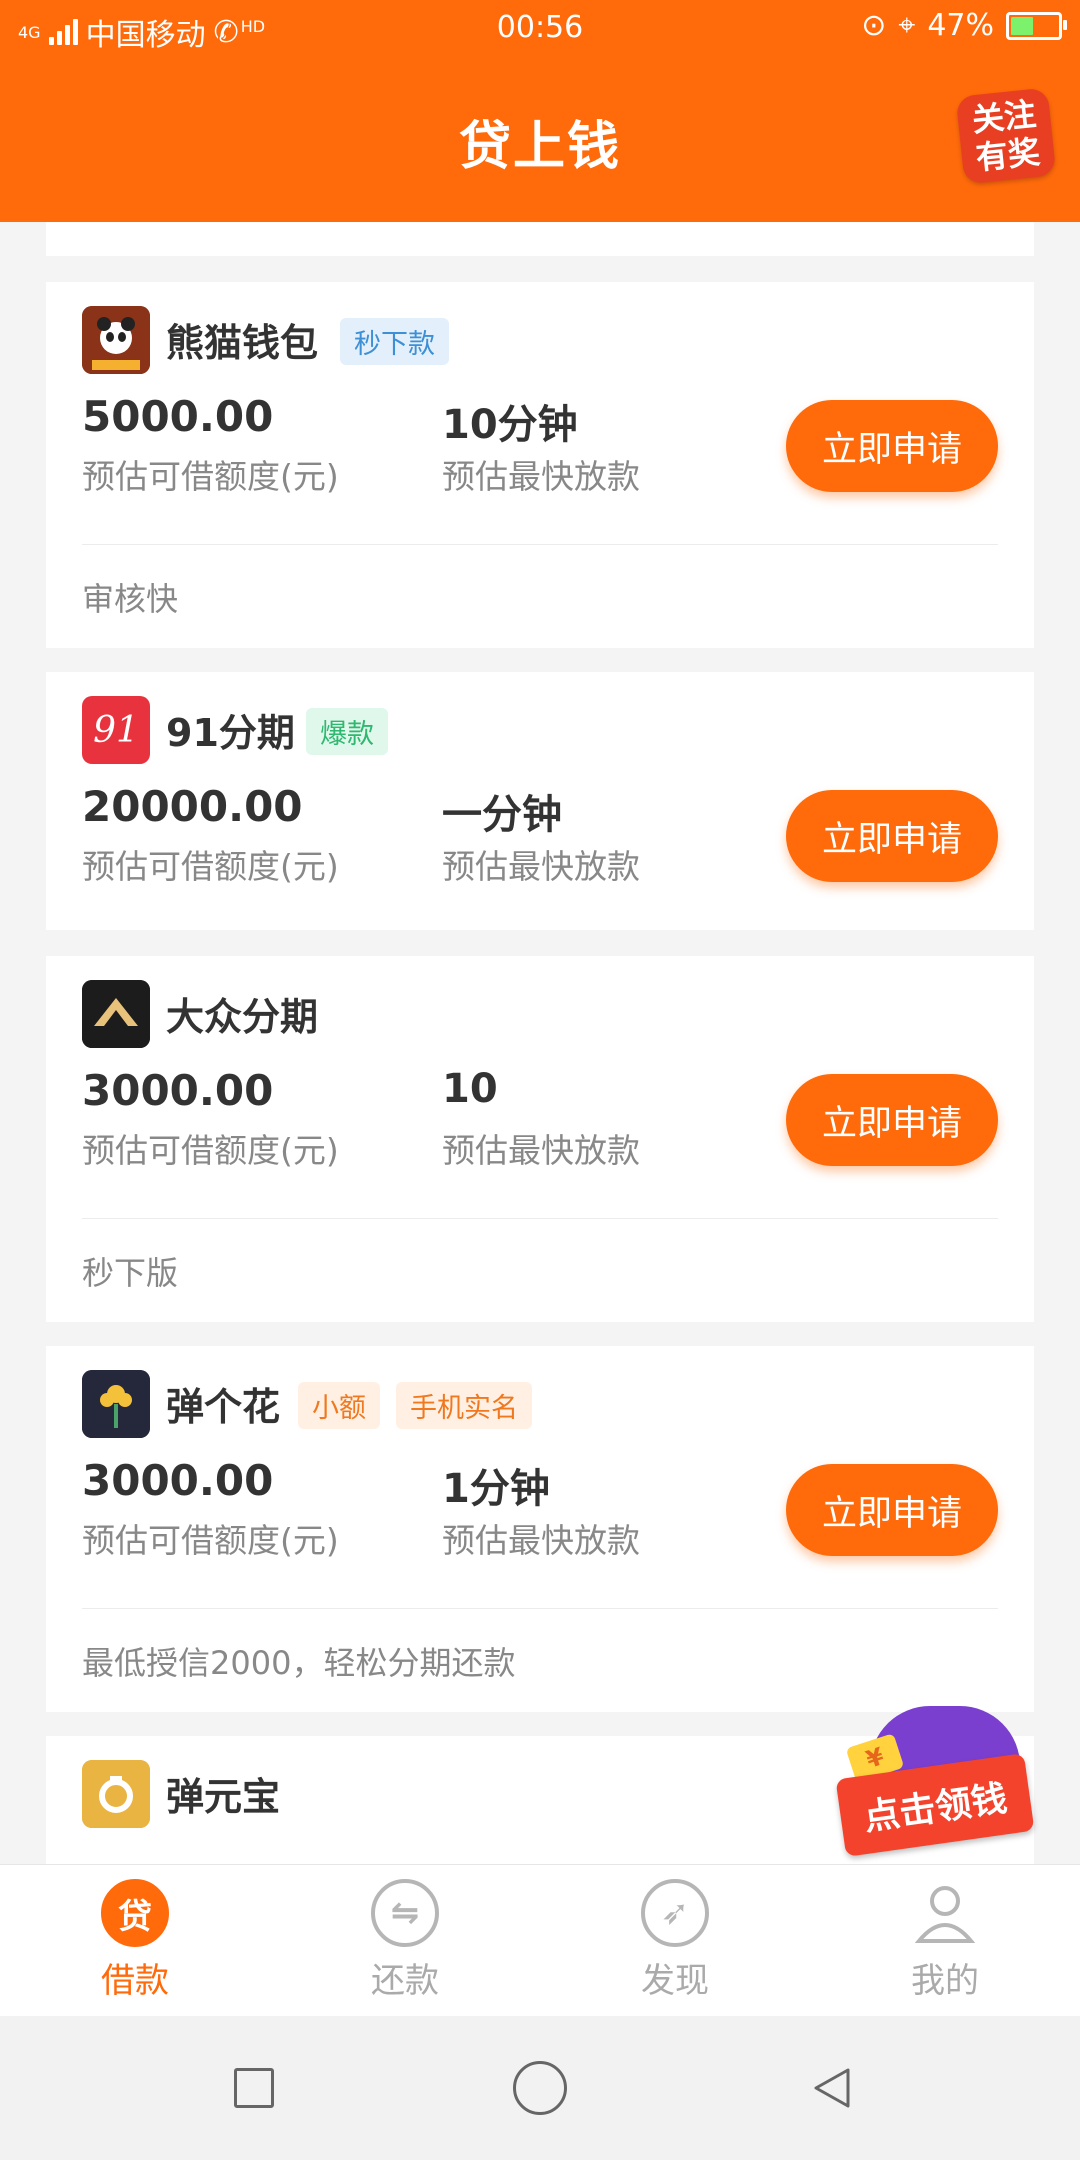 This screenshot has width=1080, height=2160. What do you see at coordinates (116, 1404) in the screenshot?
I see `tangehua-logo-icon` at bounding box center [116, 1404].